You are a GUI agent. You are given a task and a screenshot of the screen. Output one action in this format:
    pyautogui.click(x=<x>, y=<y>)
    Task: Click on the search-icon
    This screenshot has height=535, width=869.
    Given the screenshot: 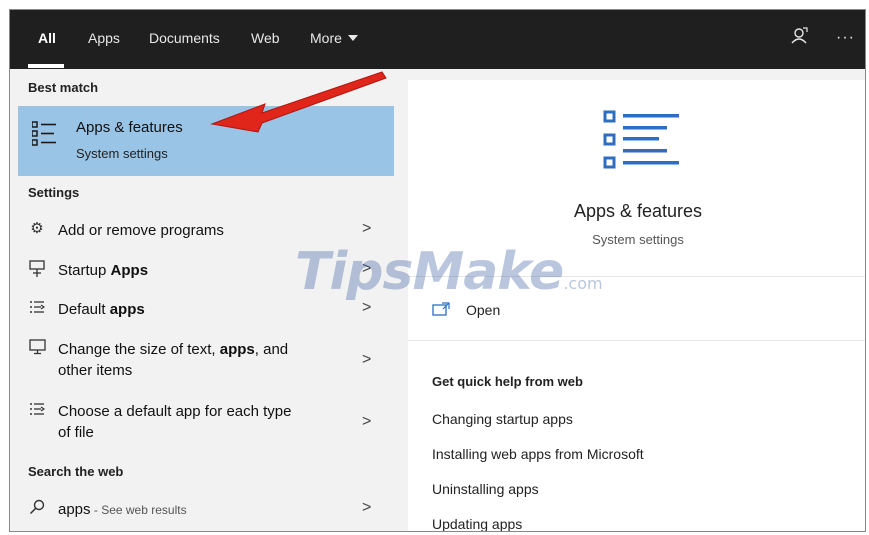 What is the action you would take?
    pyautogui.click(x=37, y=508)
    